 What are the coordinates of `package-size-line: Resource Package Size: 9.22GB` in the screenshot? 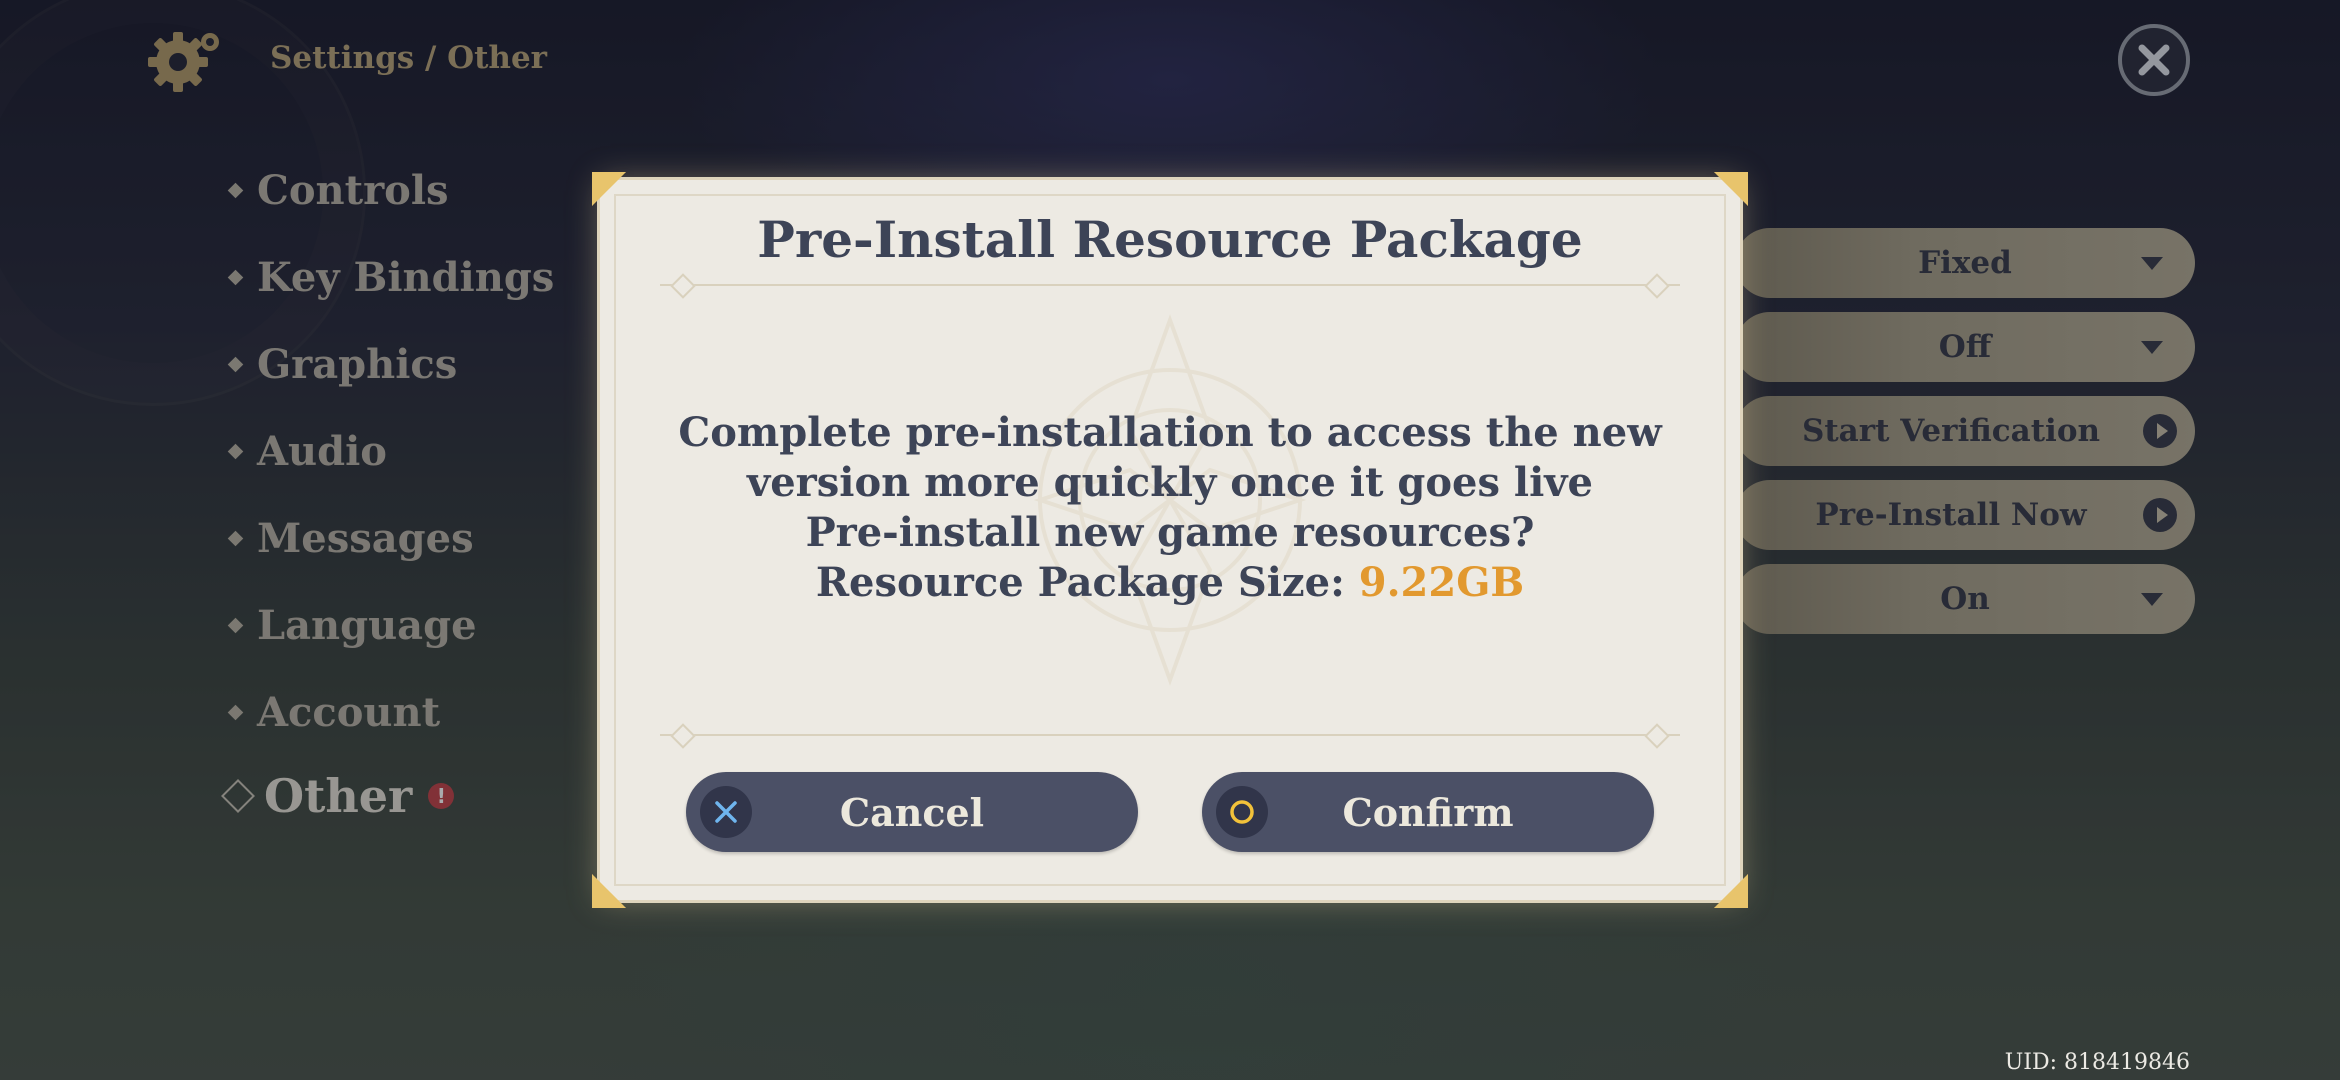 It's located at (1170, 583).